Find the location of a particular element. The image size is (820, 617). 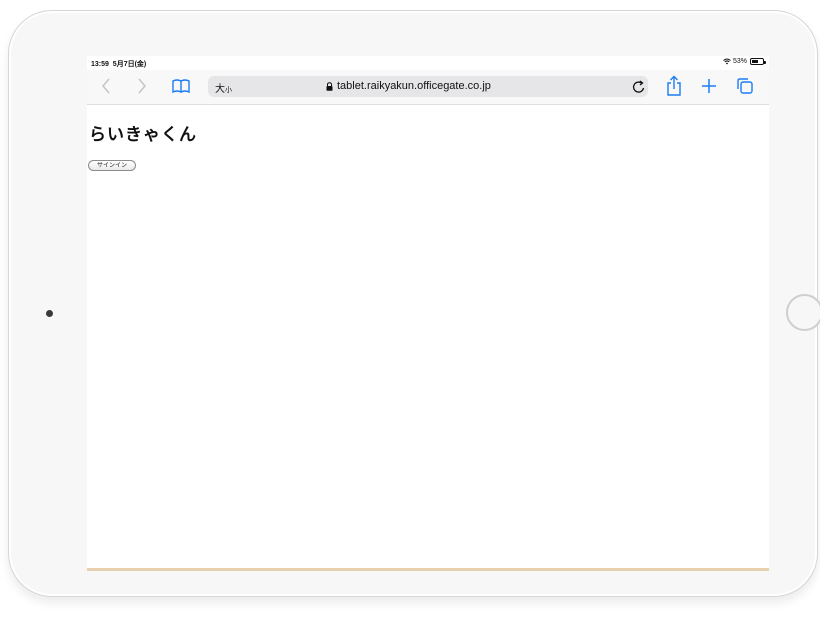

chevron-left-icon is located at coordinates (106, 86).